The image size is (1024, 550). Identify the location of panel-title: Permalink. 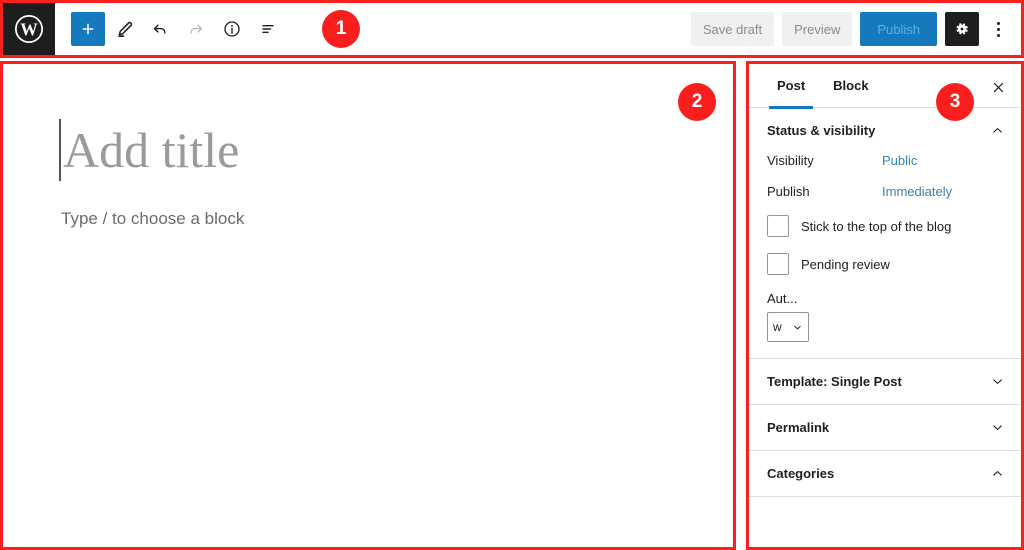
(798, 427).